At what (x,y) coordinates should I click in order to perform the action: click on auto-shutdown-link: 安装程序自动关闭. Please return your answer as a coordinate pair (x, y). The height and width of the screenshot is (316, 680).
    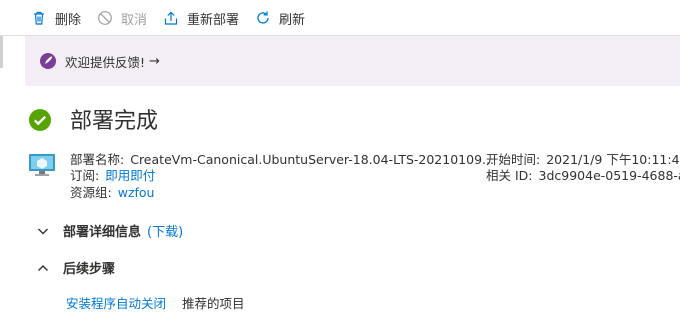
    Looking at the image, I should click on (116, 302).